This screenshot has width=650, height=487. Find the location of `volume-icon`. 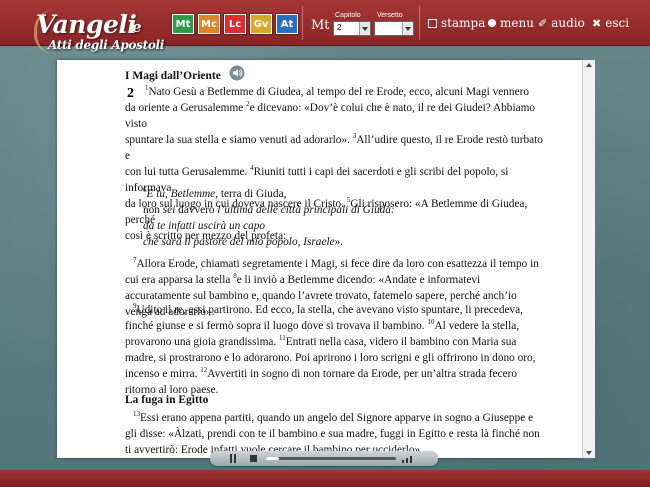

volume-icon is located at coordinates (409, 459).